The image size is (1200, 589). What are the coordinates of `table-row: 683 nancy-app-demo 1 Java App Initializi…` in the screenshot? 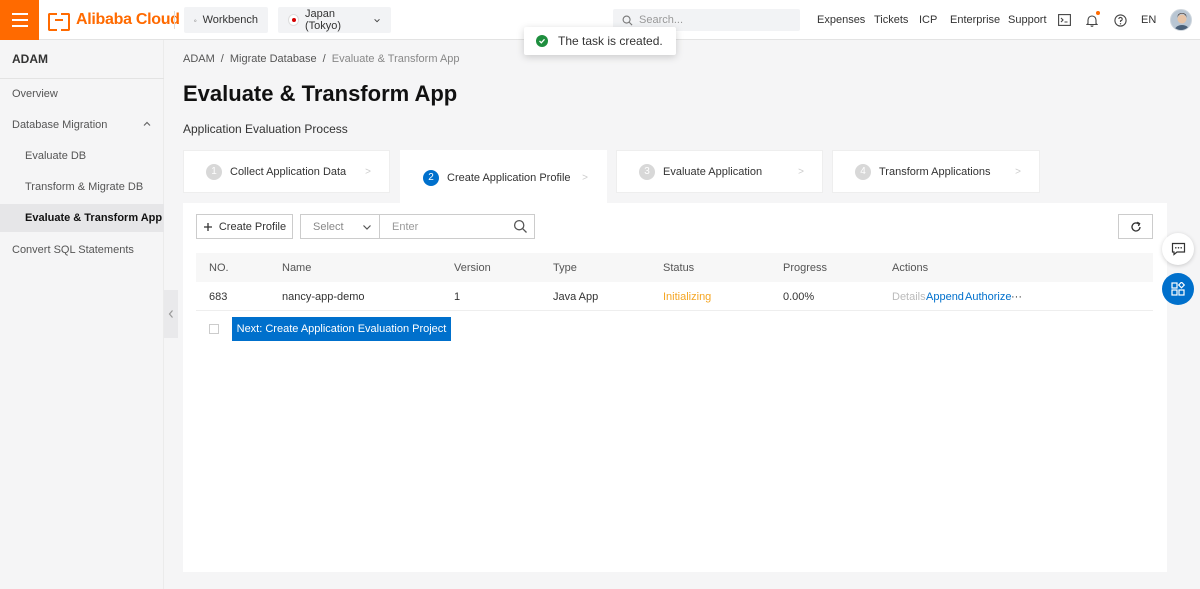 It's located at (674, 296).